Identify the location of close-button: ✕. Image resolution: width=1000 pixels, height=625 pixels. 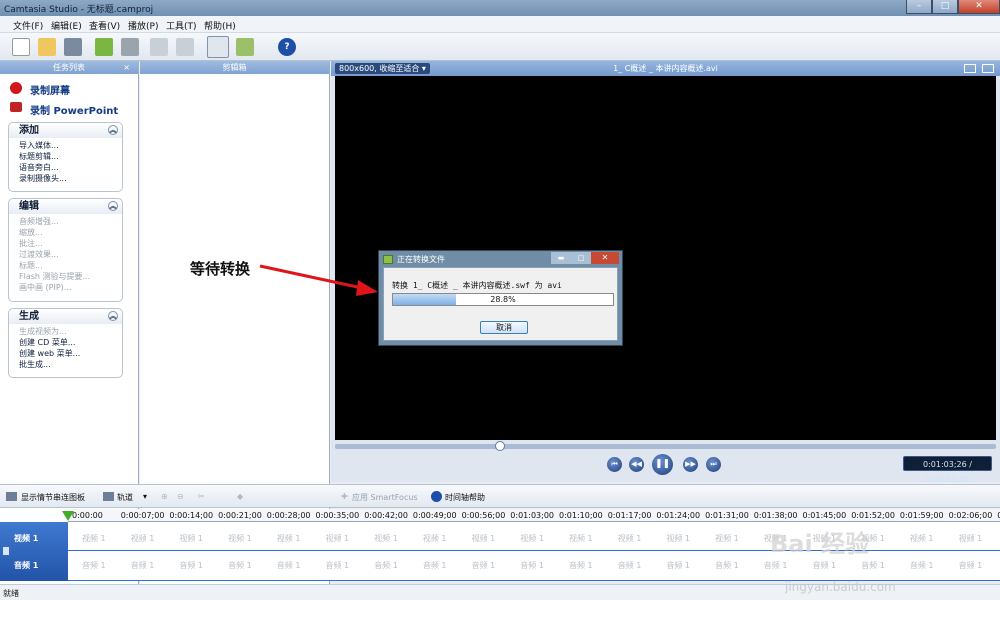
(979, 7).